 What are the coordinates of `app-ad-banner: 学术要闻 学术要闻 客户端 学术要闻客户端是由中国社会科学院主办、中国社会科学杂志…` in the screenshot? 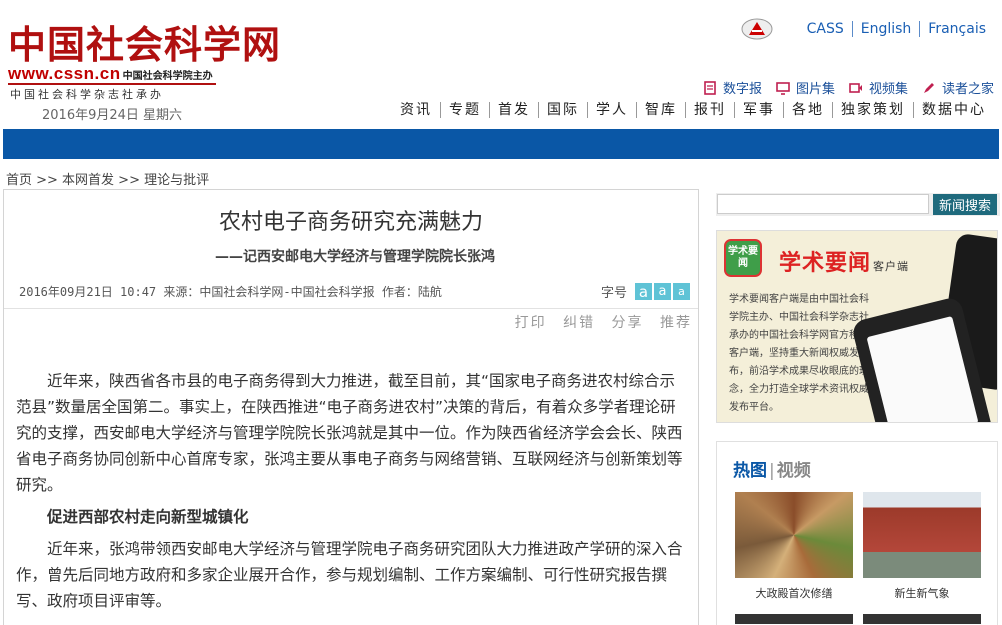 It's located at (857, 326).